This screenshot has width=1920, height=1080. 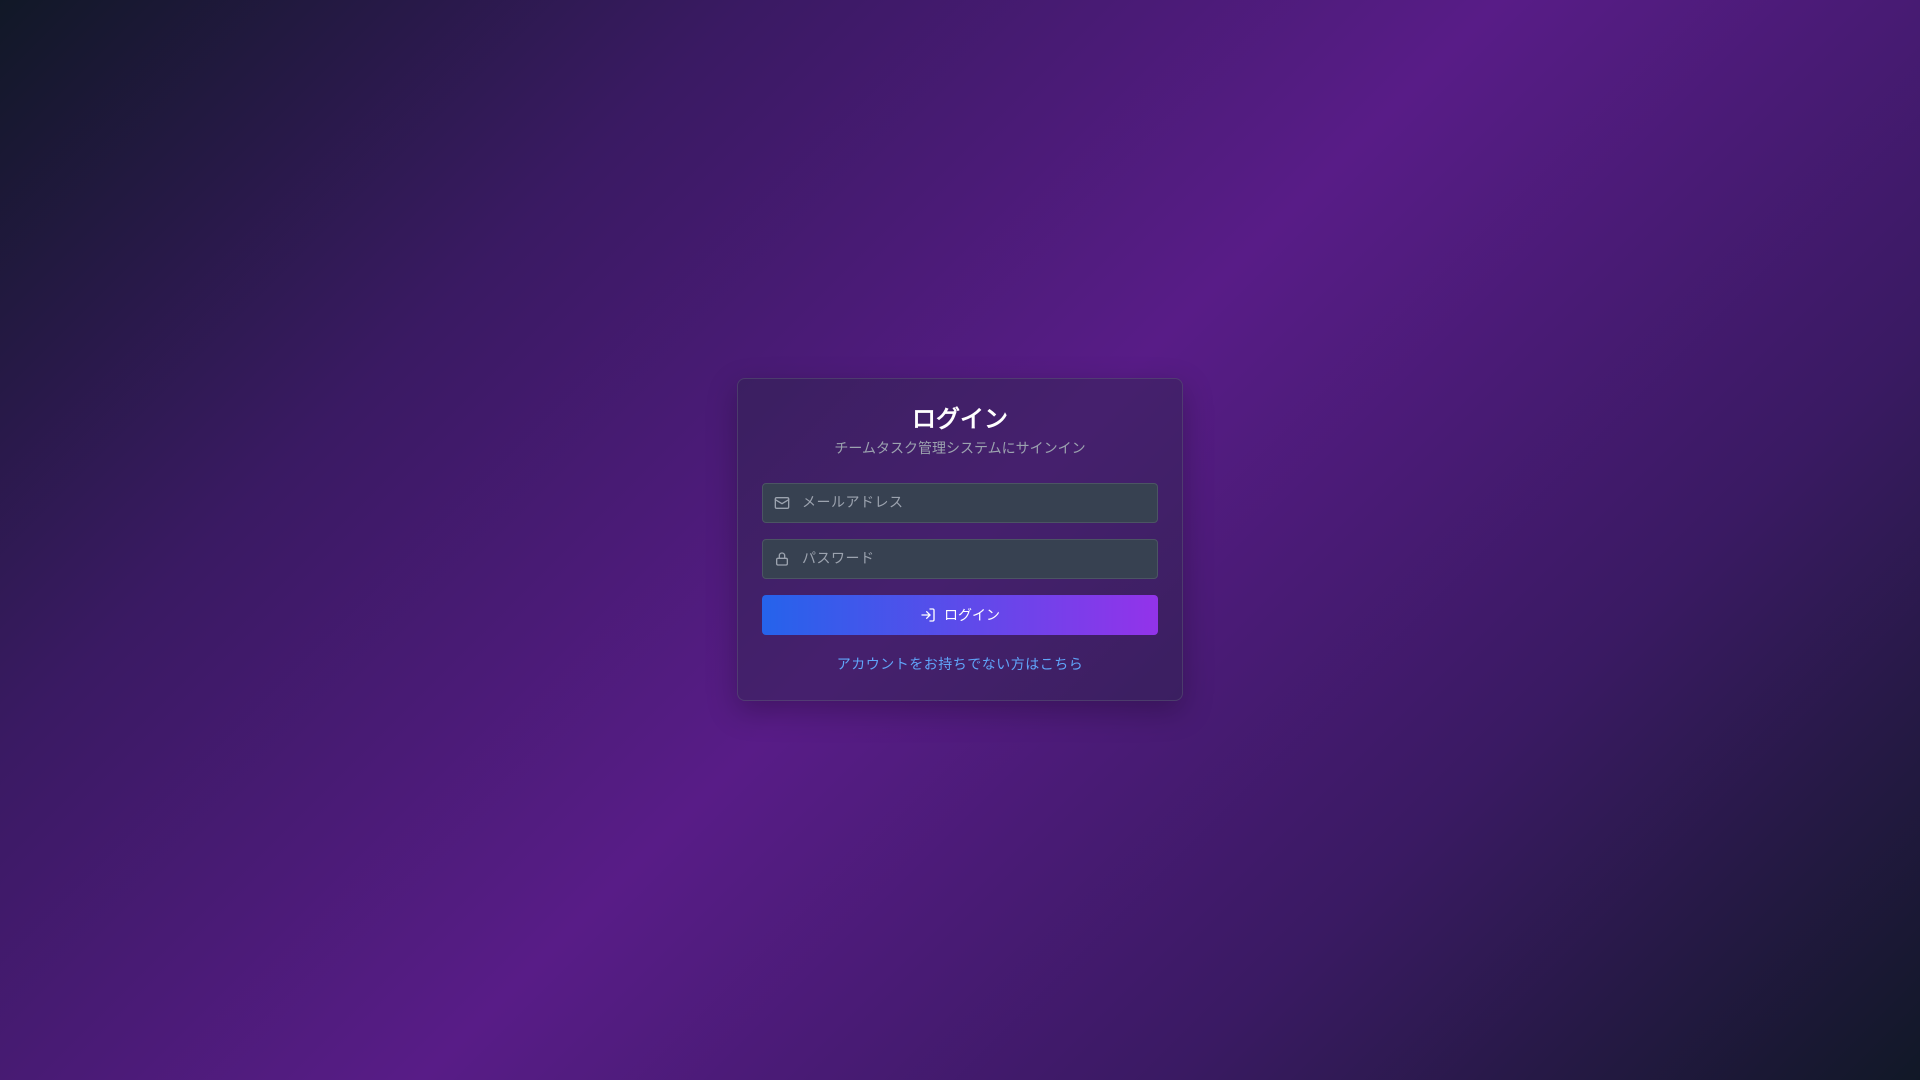 I want to click on login-button-label: ログイン, so click(x=972, y=616).